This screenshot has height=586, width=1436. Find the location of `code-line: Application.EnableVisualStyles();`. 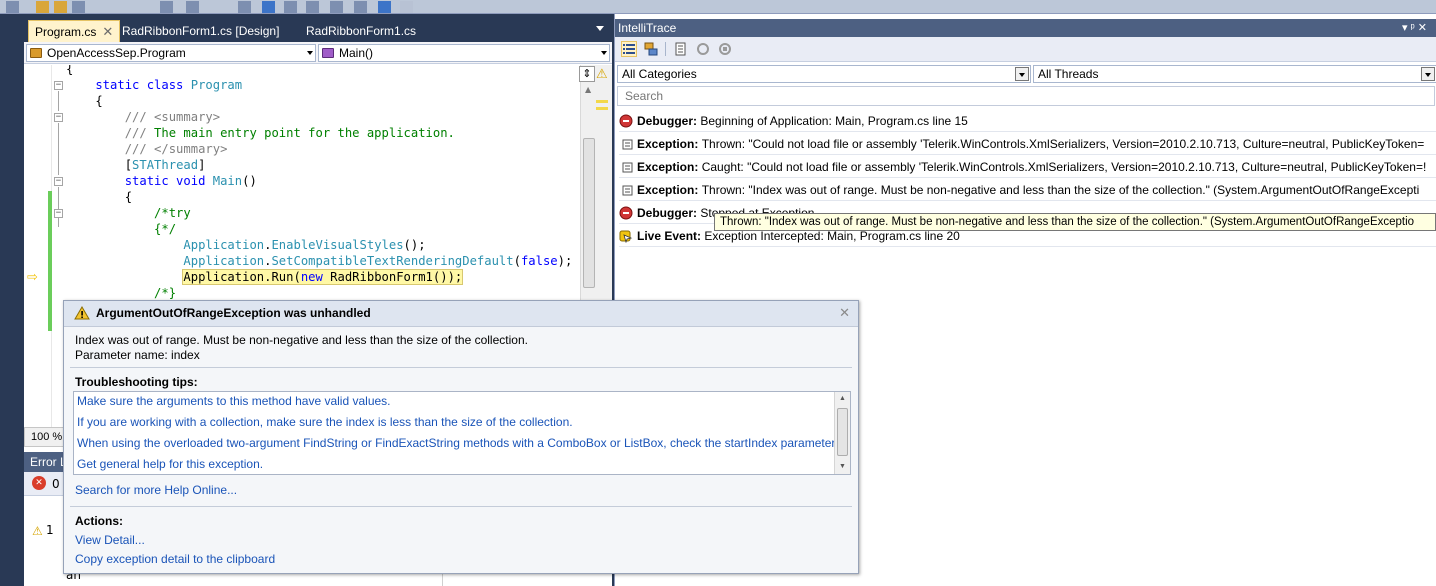

code-line: Application.EnableVisualStyles(); is located at coordinates (304, 245).